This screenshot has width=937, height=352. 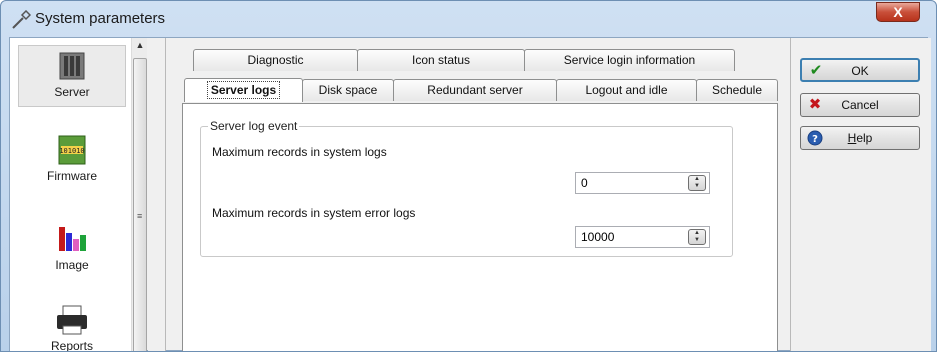 I want to click on tab-icon-status: Icon status, so click(x=441, y=60).